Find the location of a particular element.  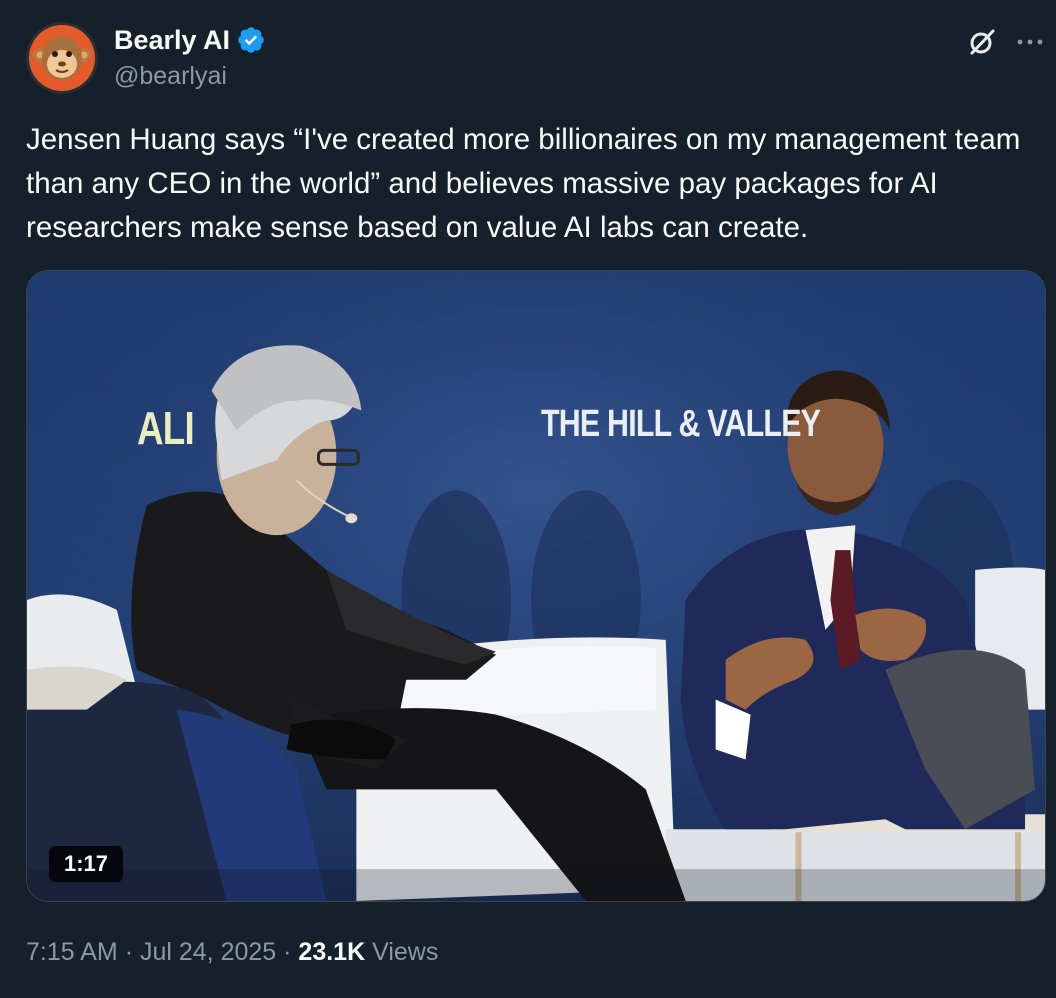

video-duration-badge: 1:17 is located at coordinates (86, 864).